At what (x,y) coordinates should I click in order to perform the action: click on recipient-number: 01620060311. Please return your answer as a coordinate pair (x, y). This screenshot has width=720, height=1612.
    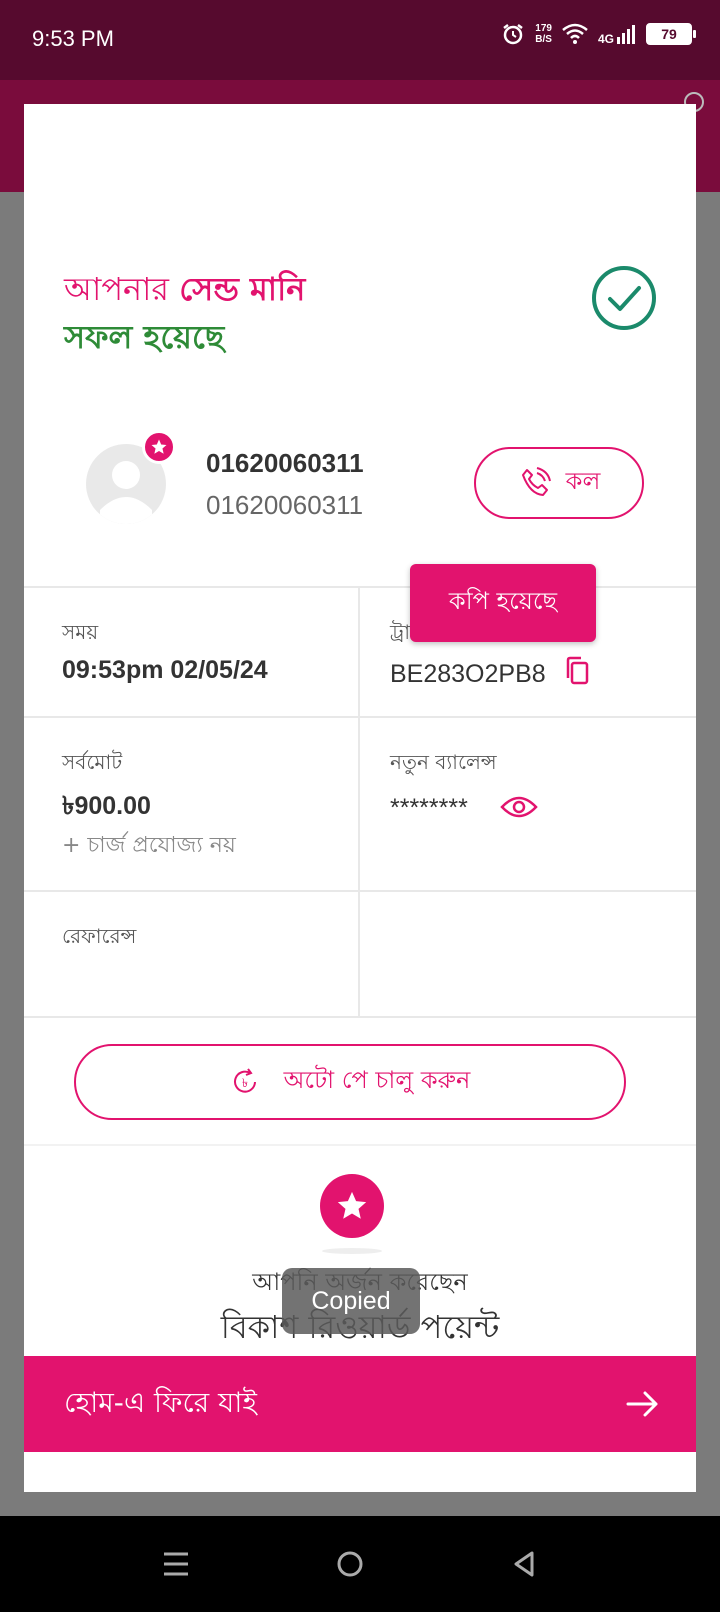
    Looking at the image, I should click on (285, 505).